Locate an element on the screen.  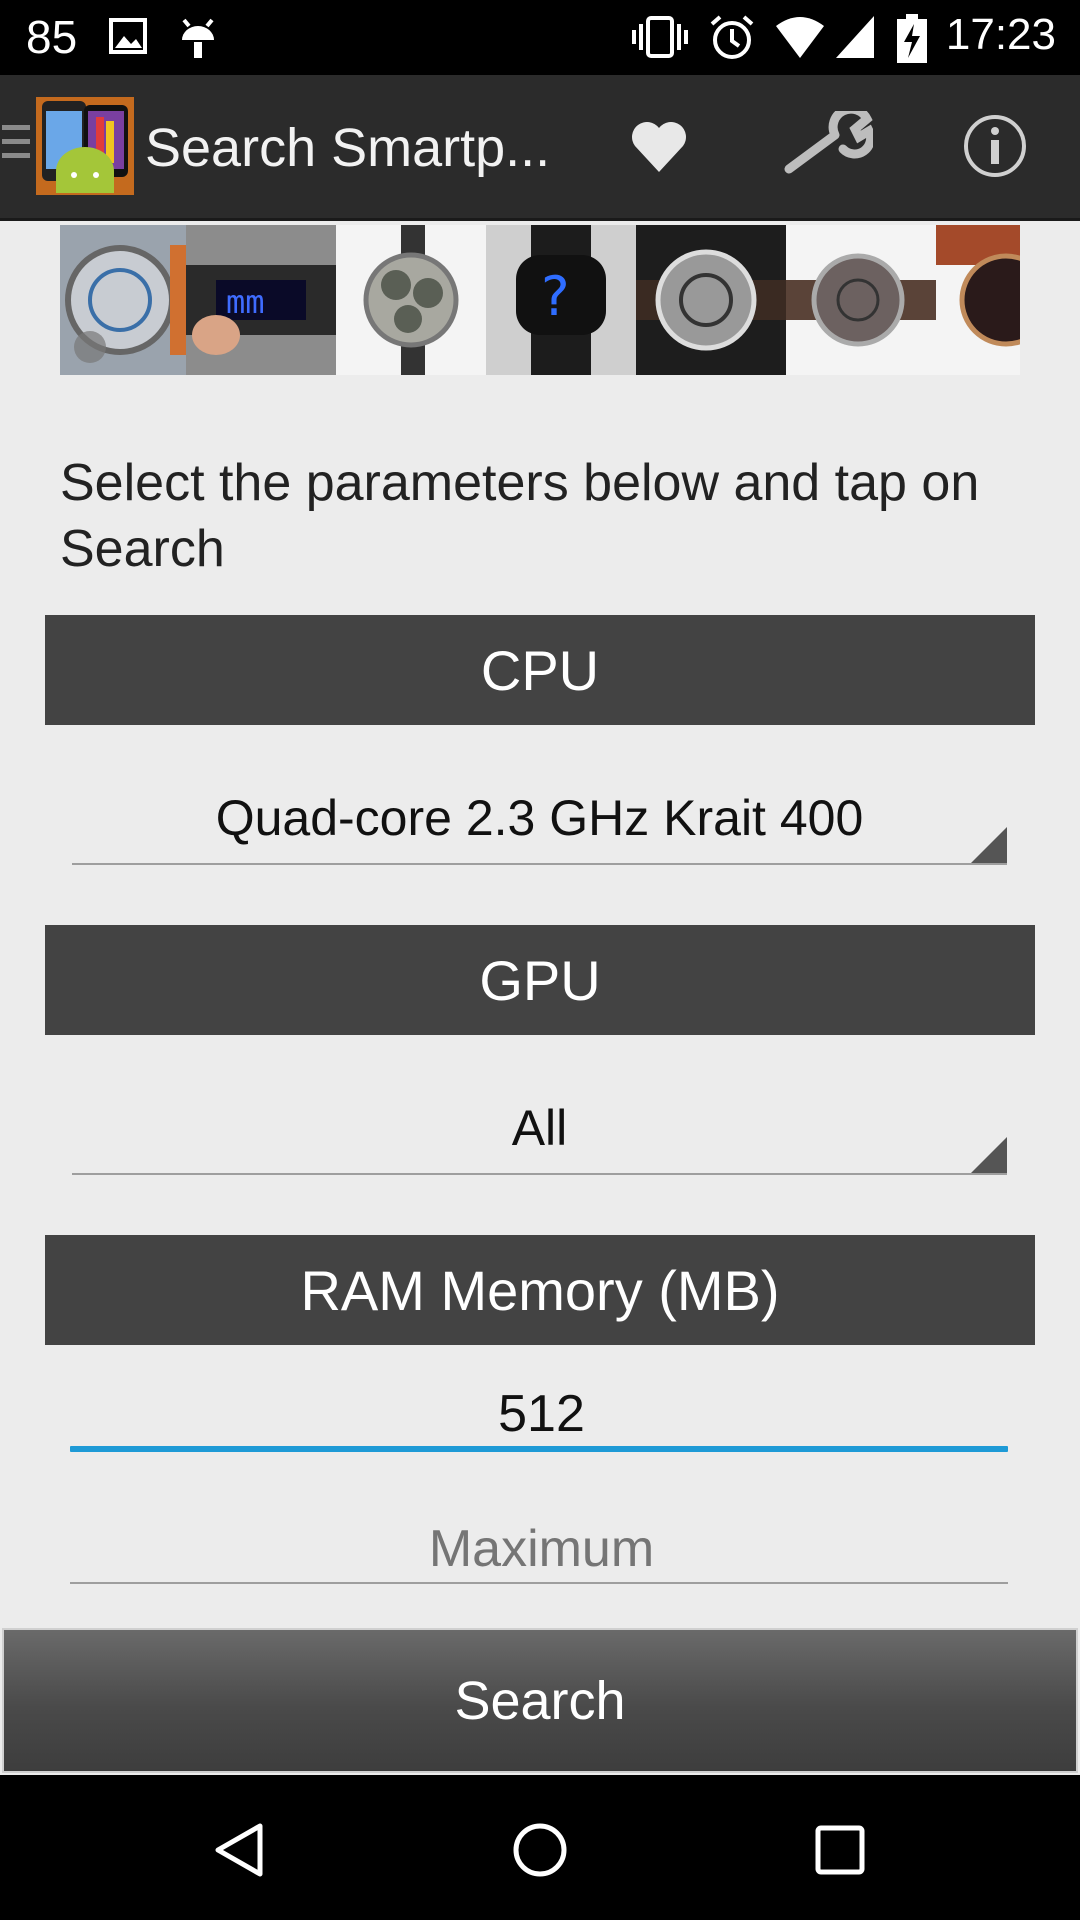
ram-header: RAM Memory (MB) is located at coordinates (540, 1290).